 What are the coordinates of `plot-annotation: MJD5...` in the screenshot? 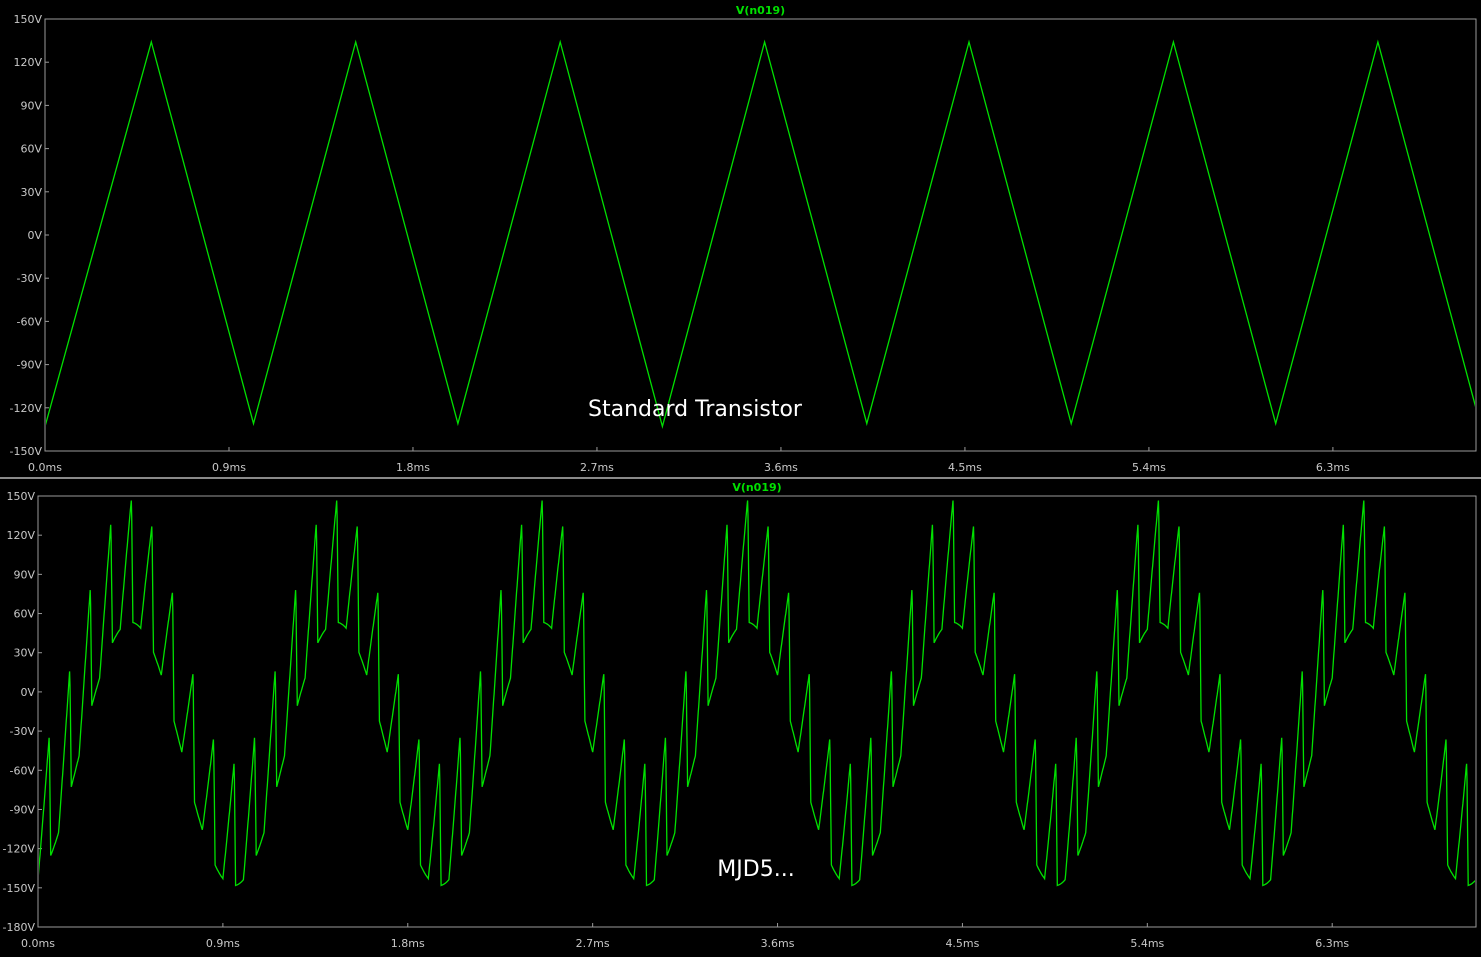 It's located at (755, 869).